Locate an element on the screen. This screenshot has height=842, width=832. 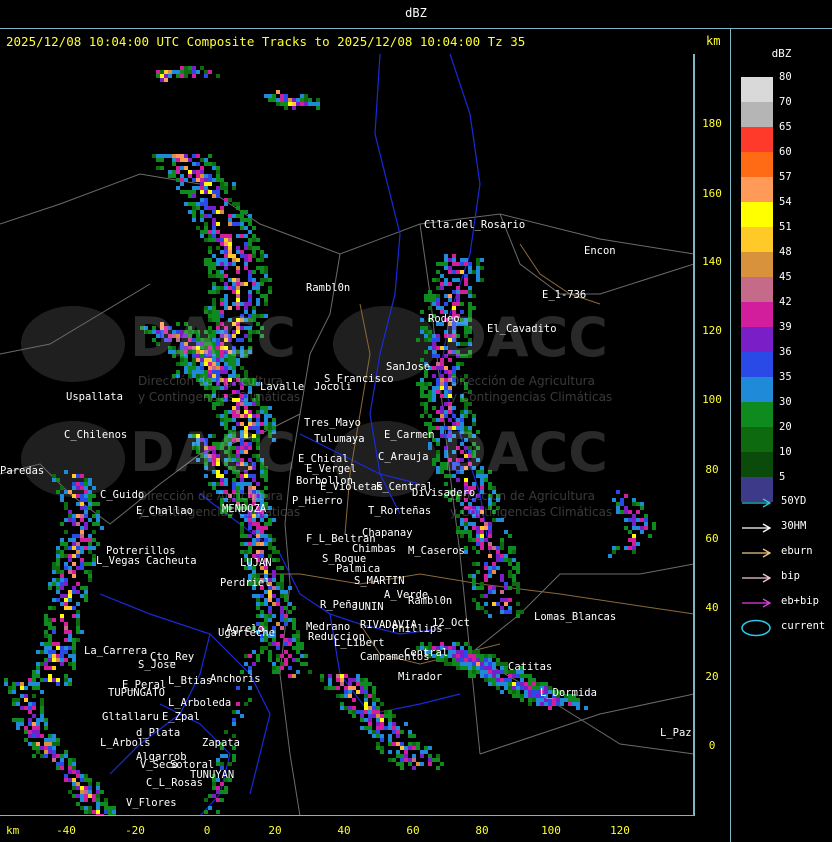
place-label: Central is located at coordinates (426, 653).